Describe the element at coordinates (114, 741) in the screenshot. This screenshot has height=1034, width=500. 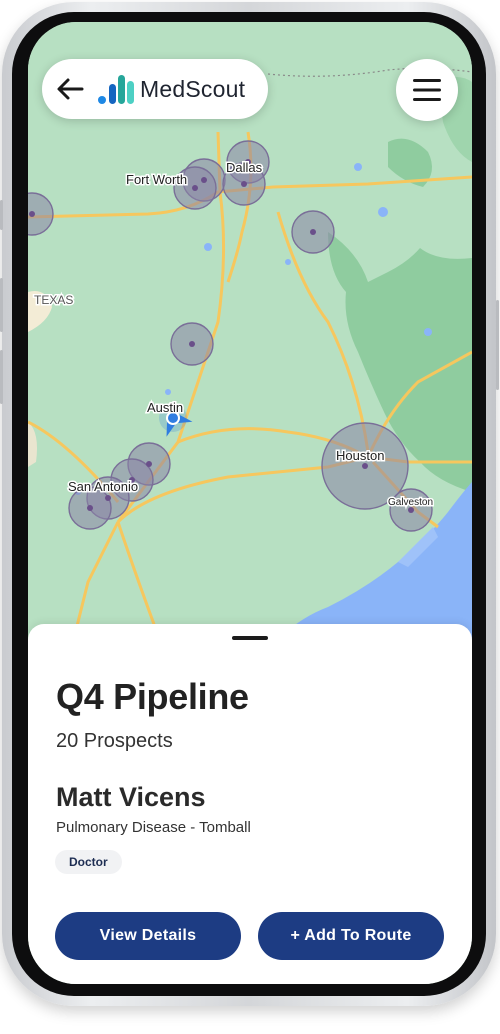
I see `prospect-count: 20 Prospects` at that location.